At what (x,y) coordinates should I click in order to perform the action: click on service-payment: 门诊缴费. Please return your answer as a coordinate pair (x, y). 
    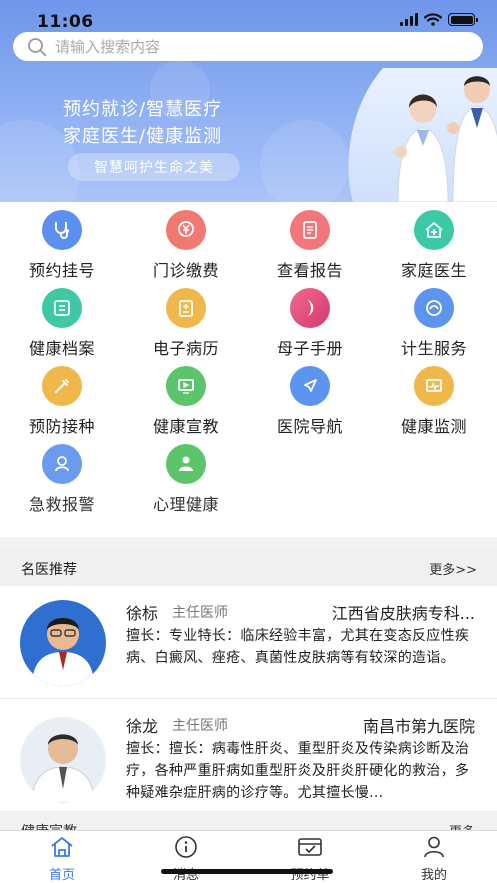
    Looking at the image, I should click on (186, 245).